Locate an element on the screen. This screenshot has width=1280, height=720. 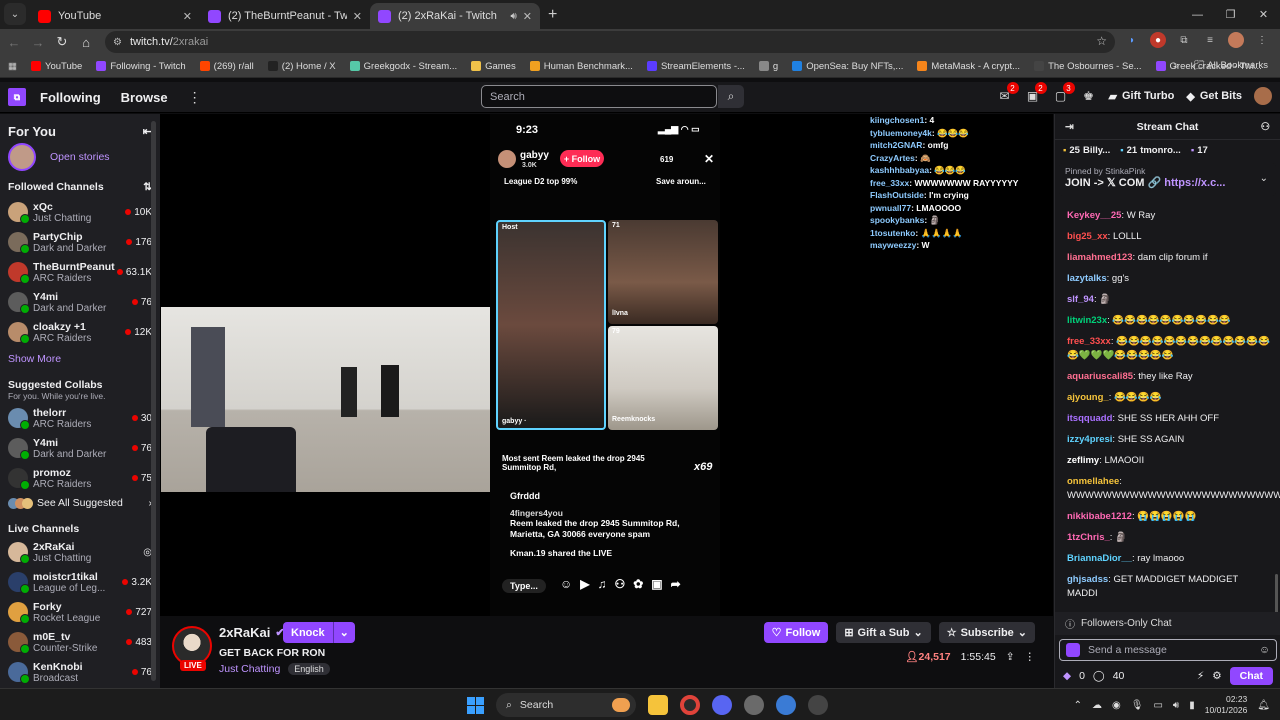
tab-youtube: YouTube ✕ is located at coordinates (115, 16).